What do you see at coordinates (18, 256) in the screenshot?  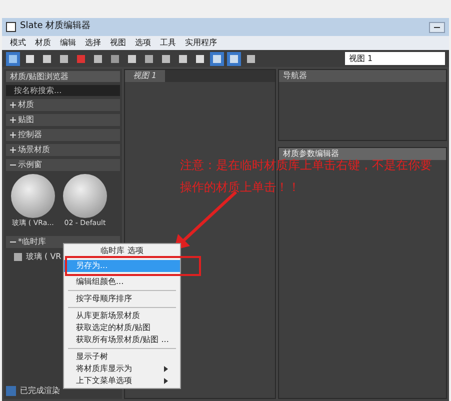 I see `material-icon` at bounding box center [18, 256].